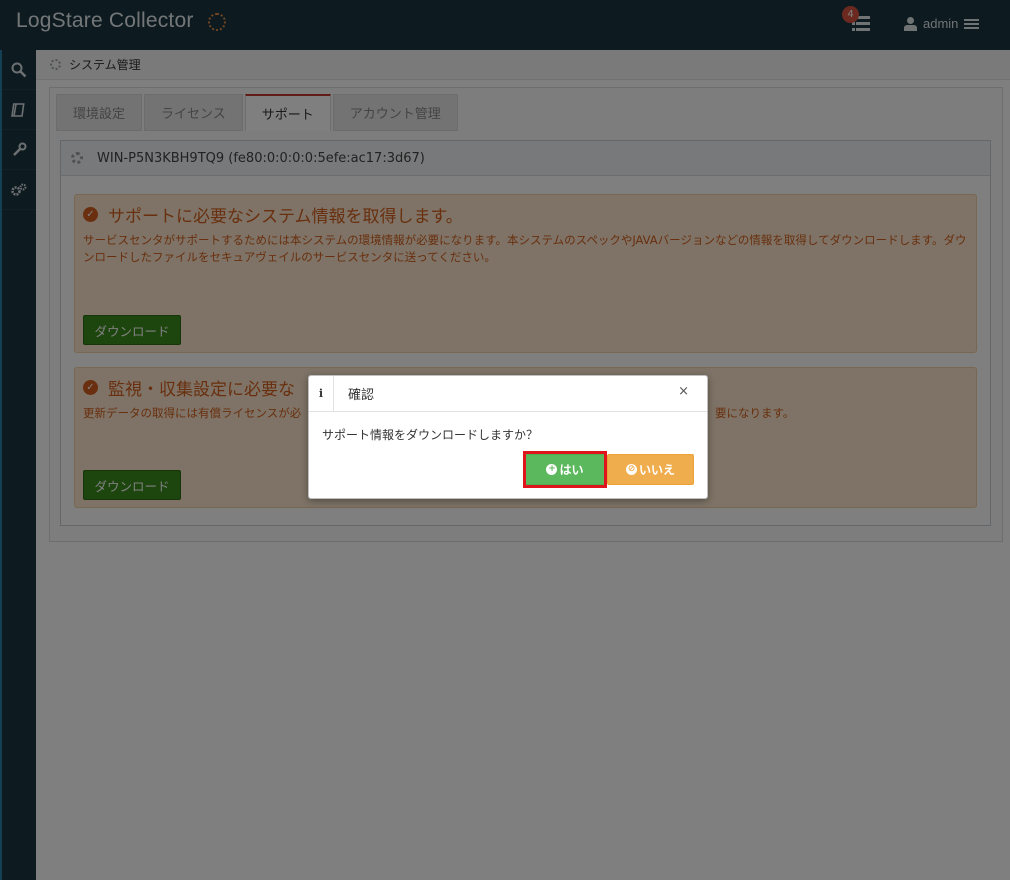 This screenshot has width=1010, height=880. Describe the element at coordinates (508, 393) in the screenshot. I see `dialog-header: i 確認` at that location.